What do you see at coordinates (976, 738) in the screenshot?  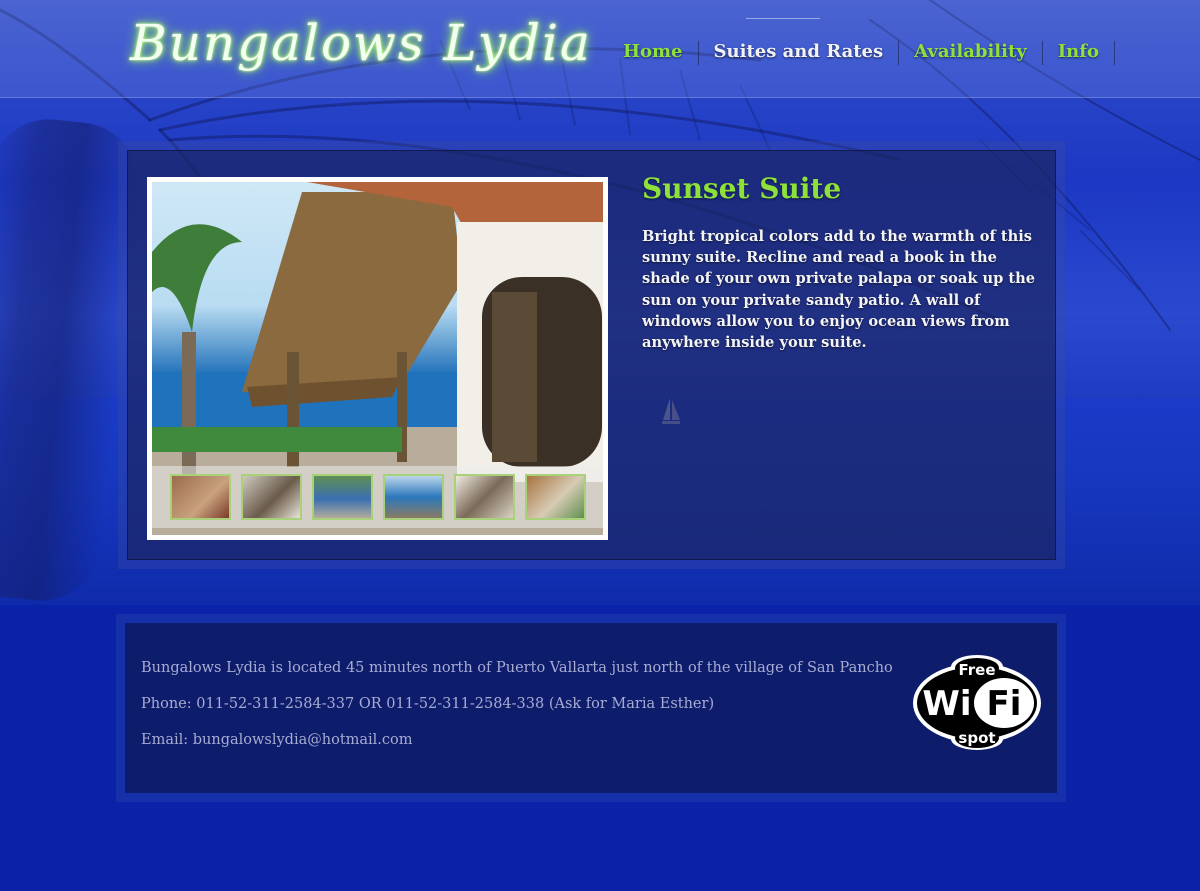 I see `wifi-spot-label: spot` at bounding box center [976, 738].